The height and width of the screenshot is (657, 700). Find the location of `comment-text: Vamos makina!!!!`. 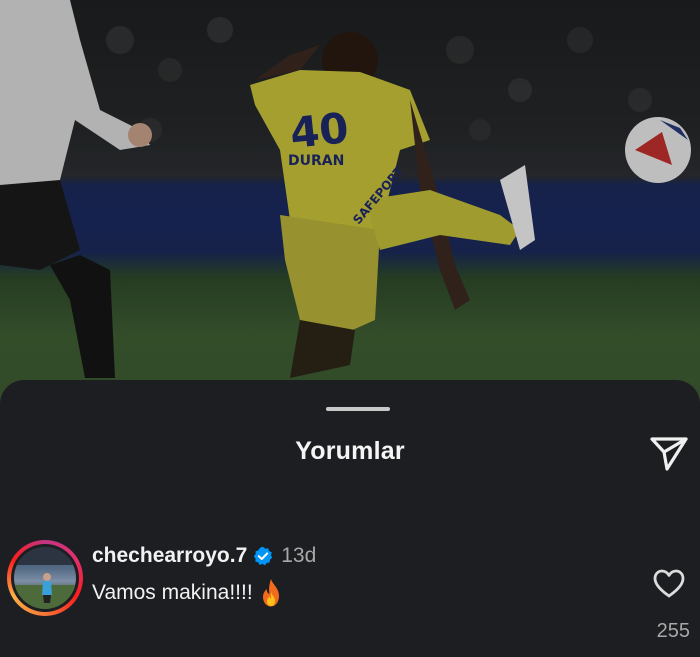

comment-text: Vamos makina!!!! is located at coordinates (172, 592).